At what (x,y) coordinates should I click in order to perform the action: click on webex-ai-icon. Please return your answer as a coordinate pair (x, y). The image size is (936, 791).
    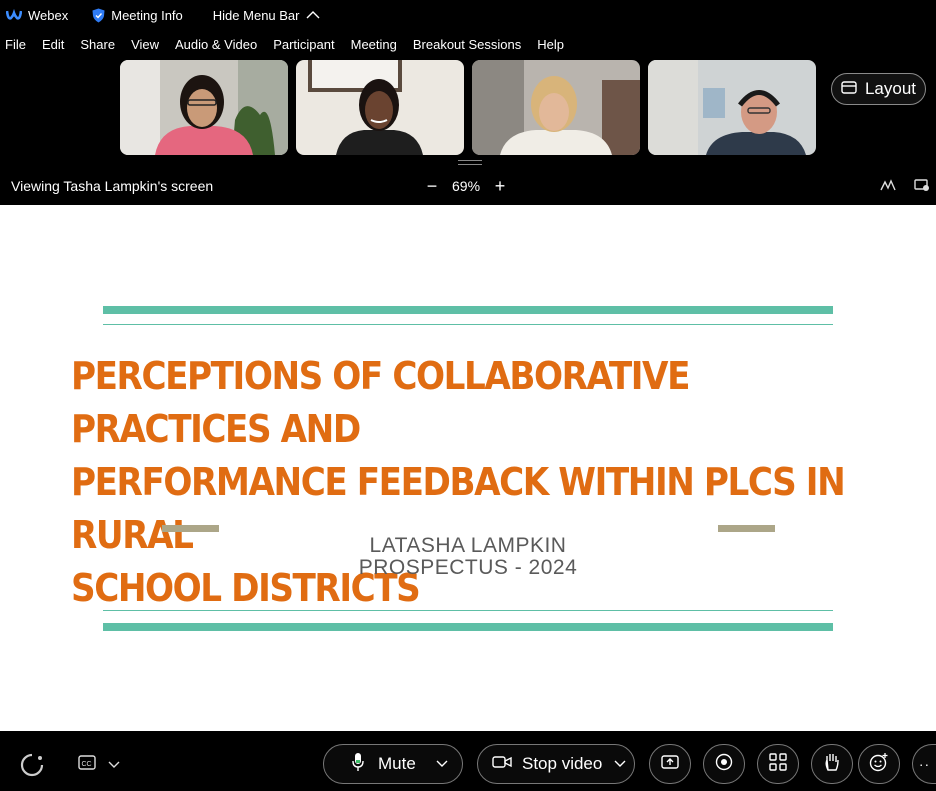
    Looking at the image, I should click on (32, 767).